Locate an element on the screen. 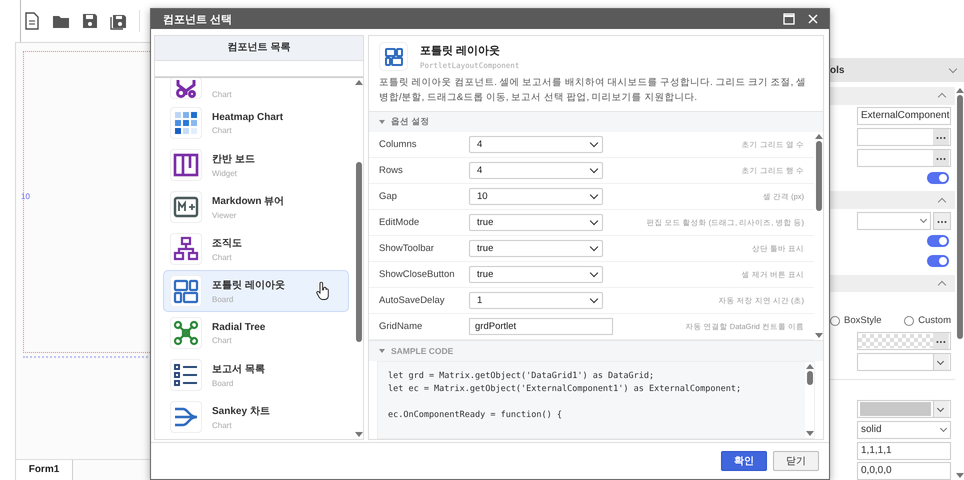  item-title: Radial Tree is located at coordinates (239, 327).